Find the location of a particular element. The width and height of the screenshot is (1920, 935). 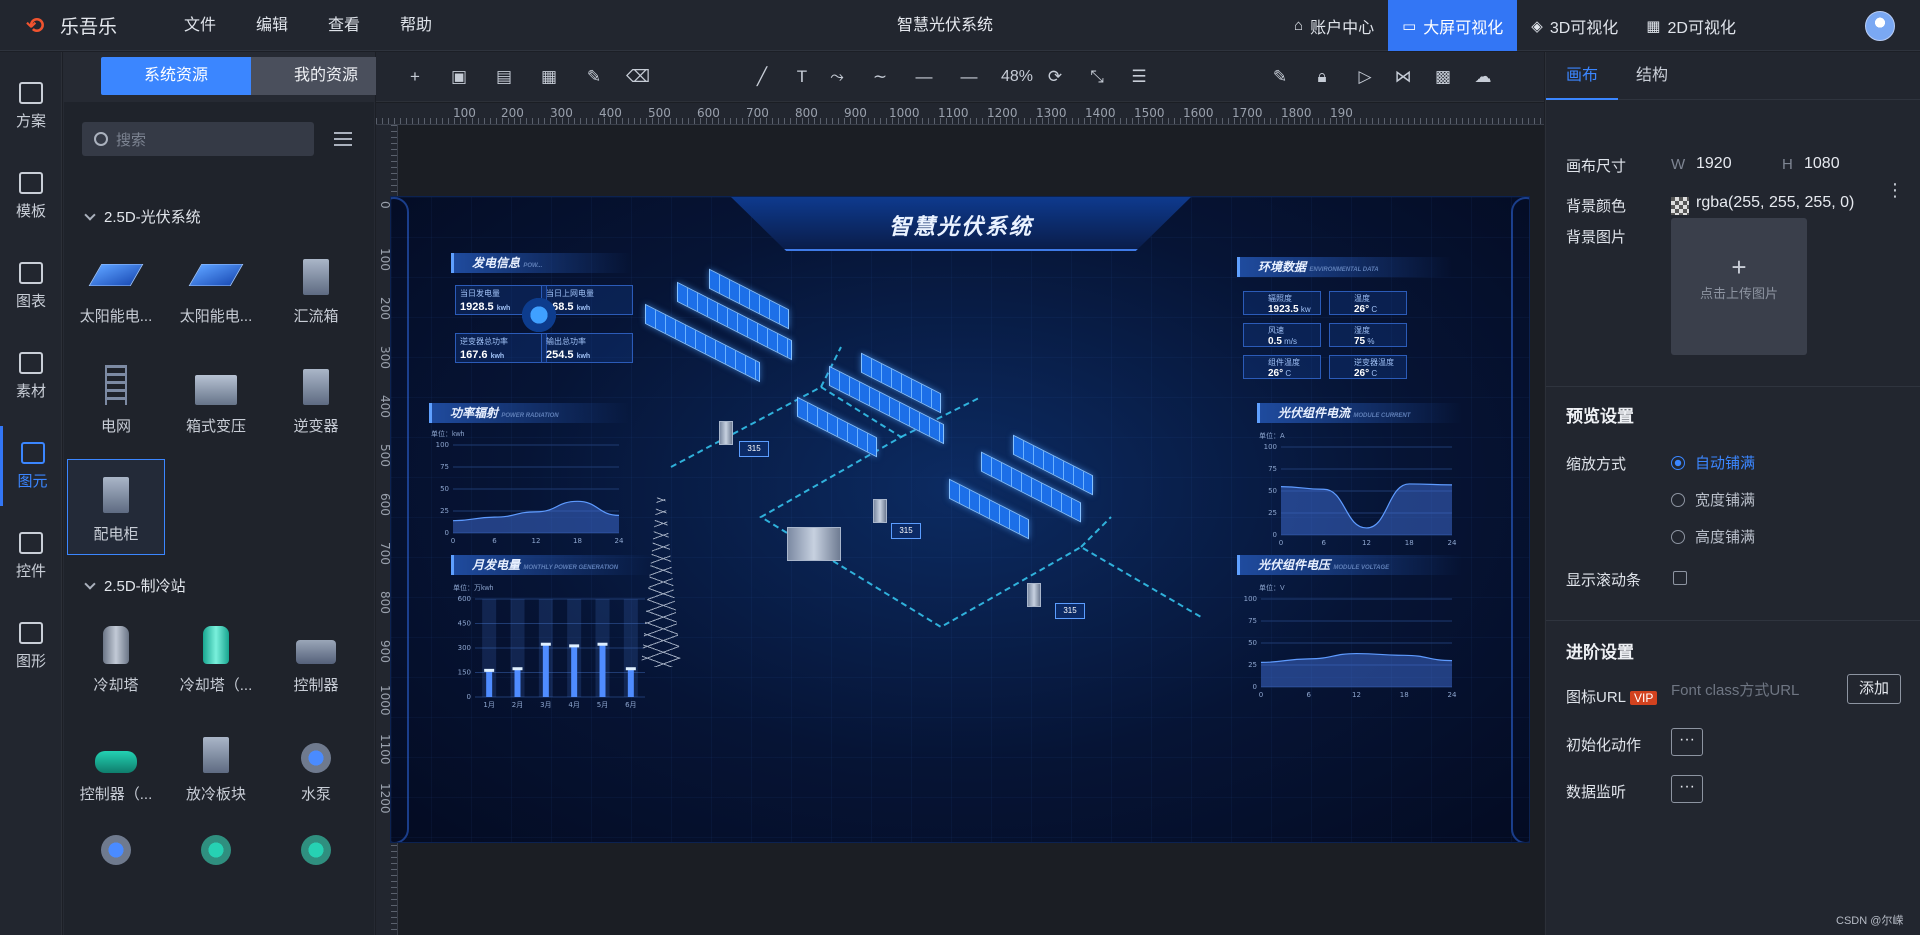

list-view-icon is located at coordinates (343, 139).